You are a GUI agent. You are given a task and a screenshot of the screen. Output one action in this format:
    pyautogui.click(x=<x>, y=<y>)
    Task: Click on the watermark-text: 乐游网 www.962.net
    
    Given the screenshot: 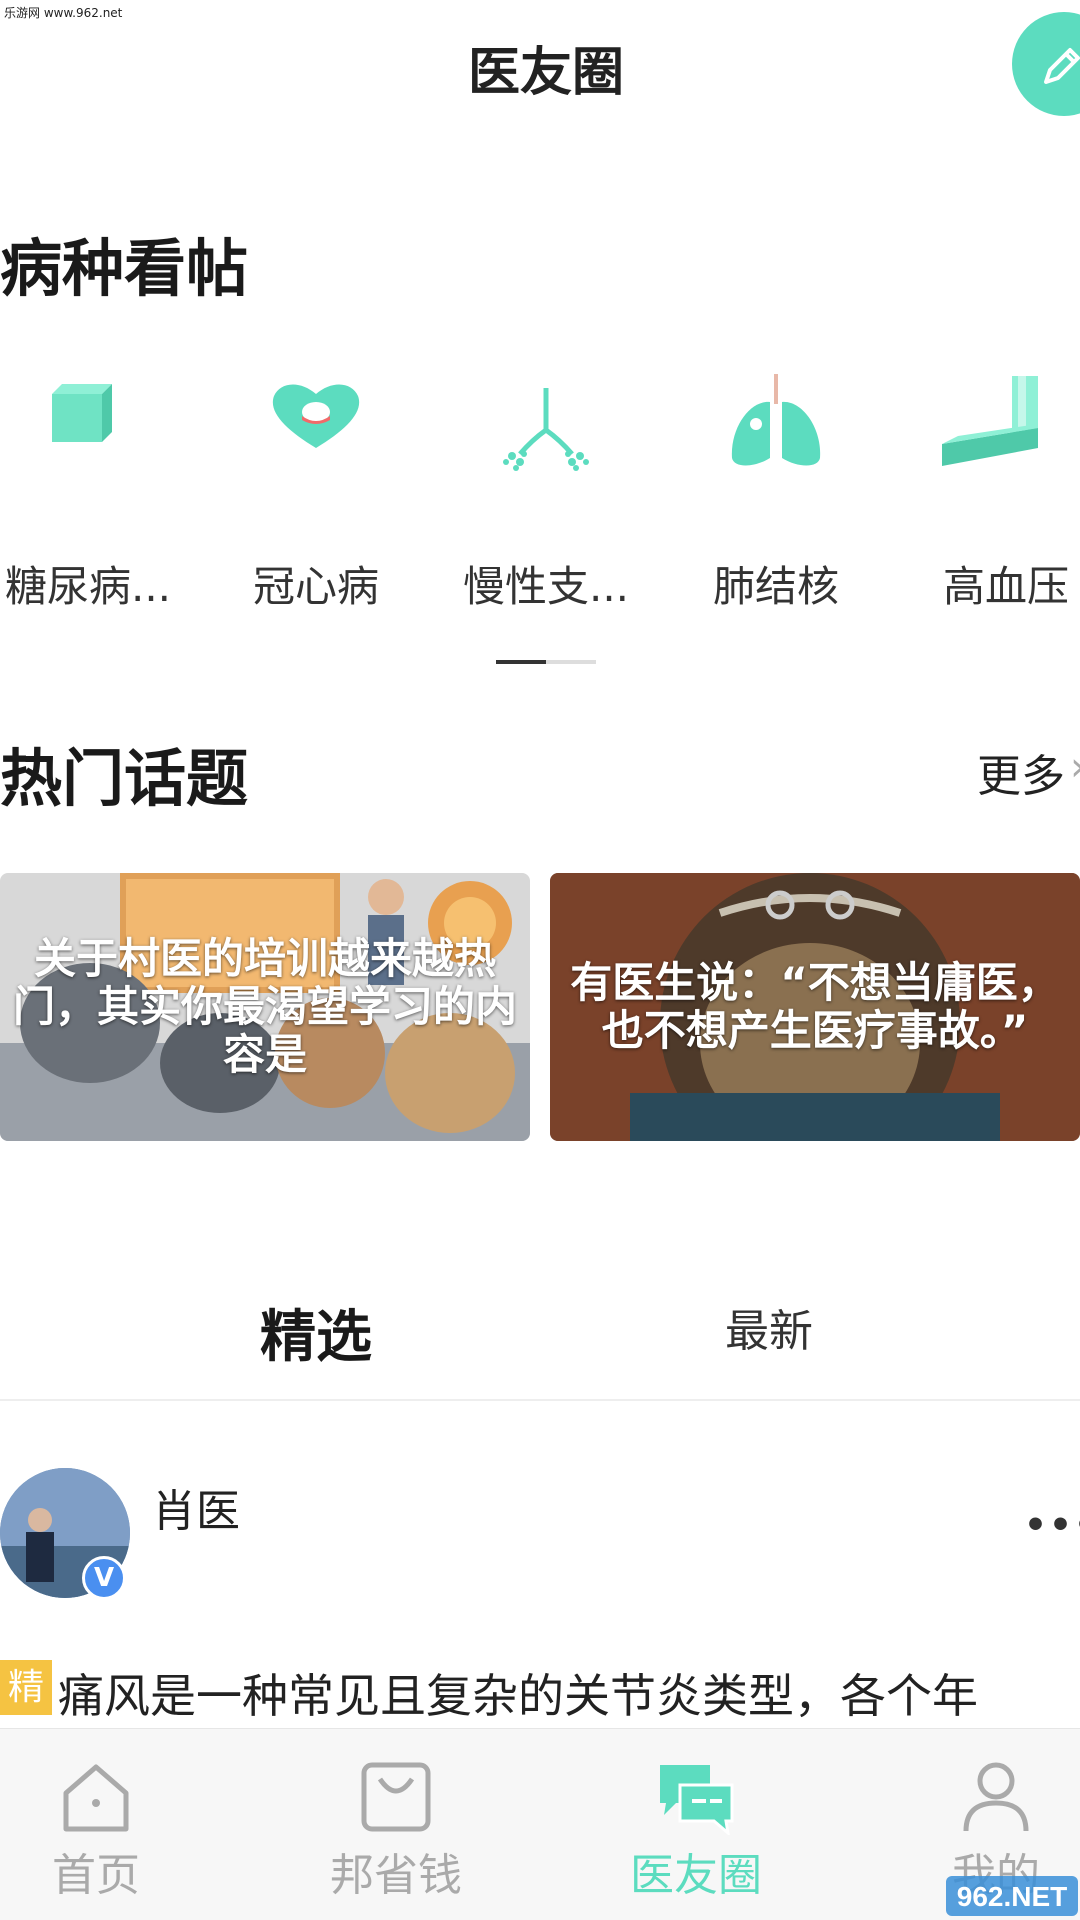 What is the action you would take?
    pyautogui.click(x=63, y=13)
    